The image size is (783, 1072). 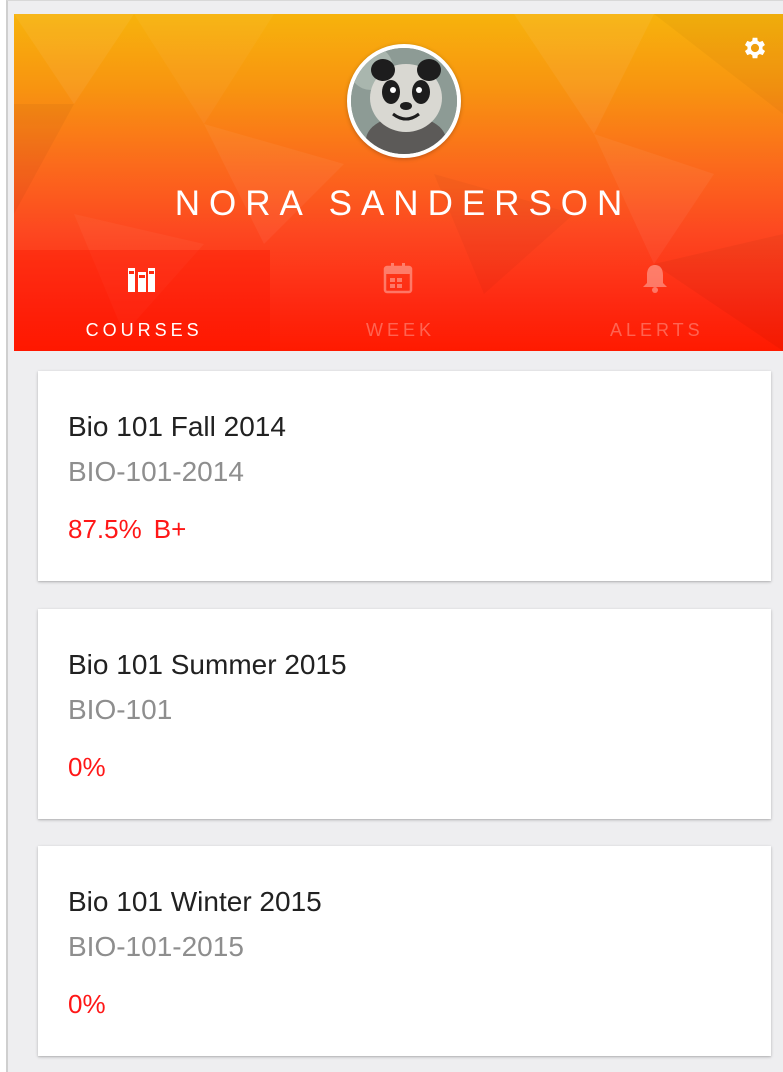 What do you see at coordinates (207, 664) in the screenshot?
I see `course-title: Bio 101 Summer 2015` at bounding box center [207, 664].